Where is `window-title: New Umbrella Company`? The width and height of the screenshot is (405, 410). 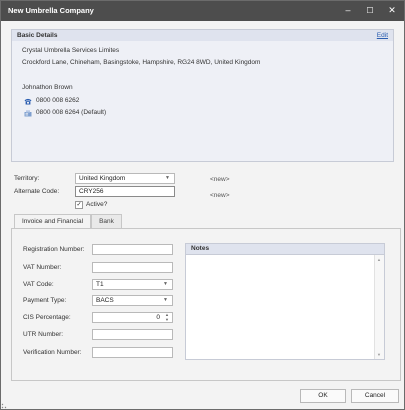 window-title: New Umbrella Company is located at coordinates (51, 10).